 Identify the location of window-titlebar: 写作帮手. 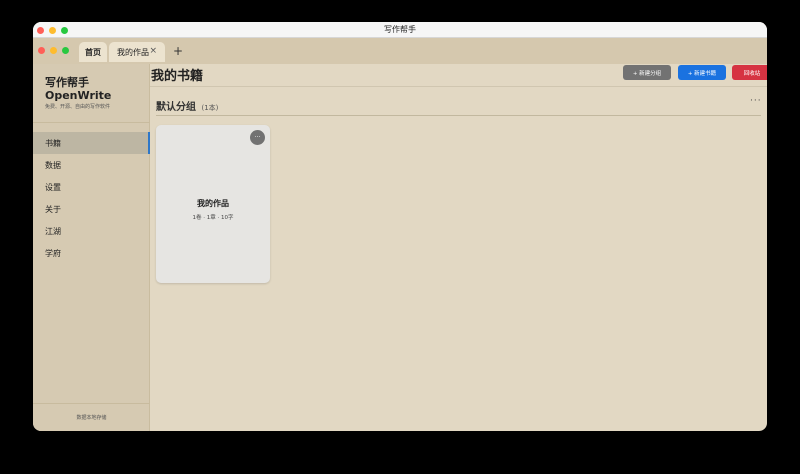
(400, 30).